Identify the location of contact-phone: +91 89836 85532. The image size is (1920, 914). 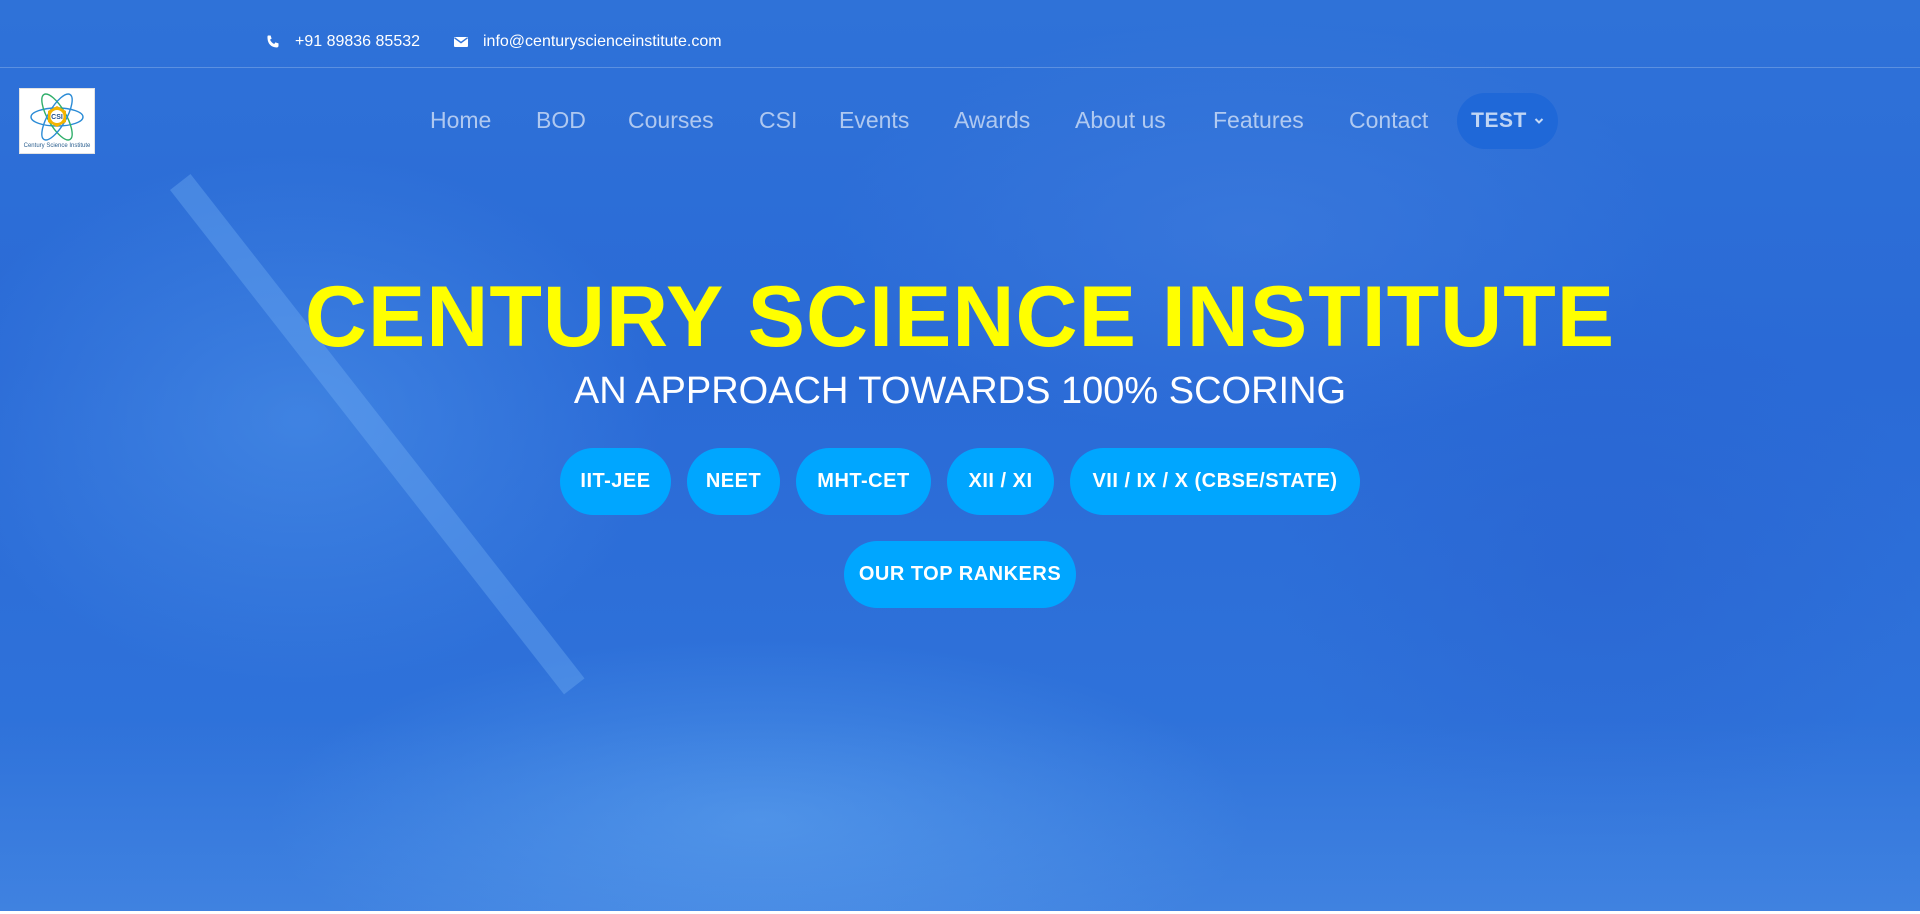
(342, 42).